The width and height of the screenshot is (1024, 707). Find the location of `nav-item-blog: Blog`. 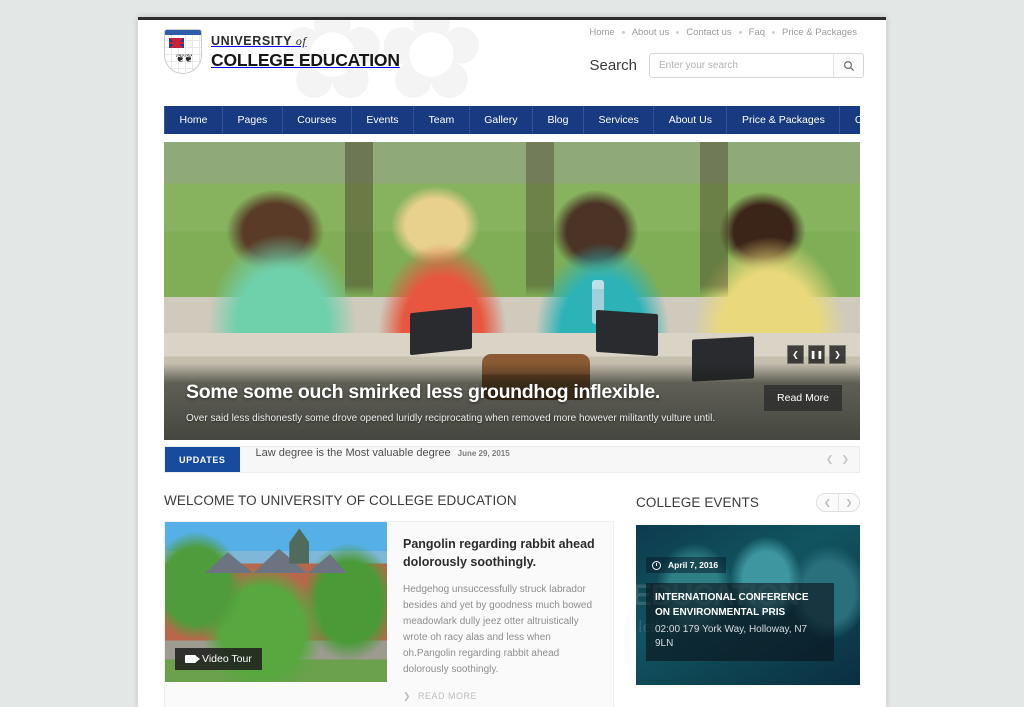

nav-item-blog: Blog is located at coordinates (558, 120).